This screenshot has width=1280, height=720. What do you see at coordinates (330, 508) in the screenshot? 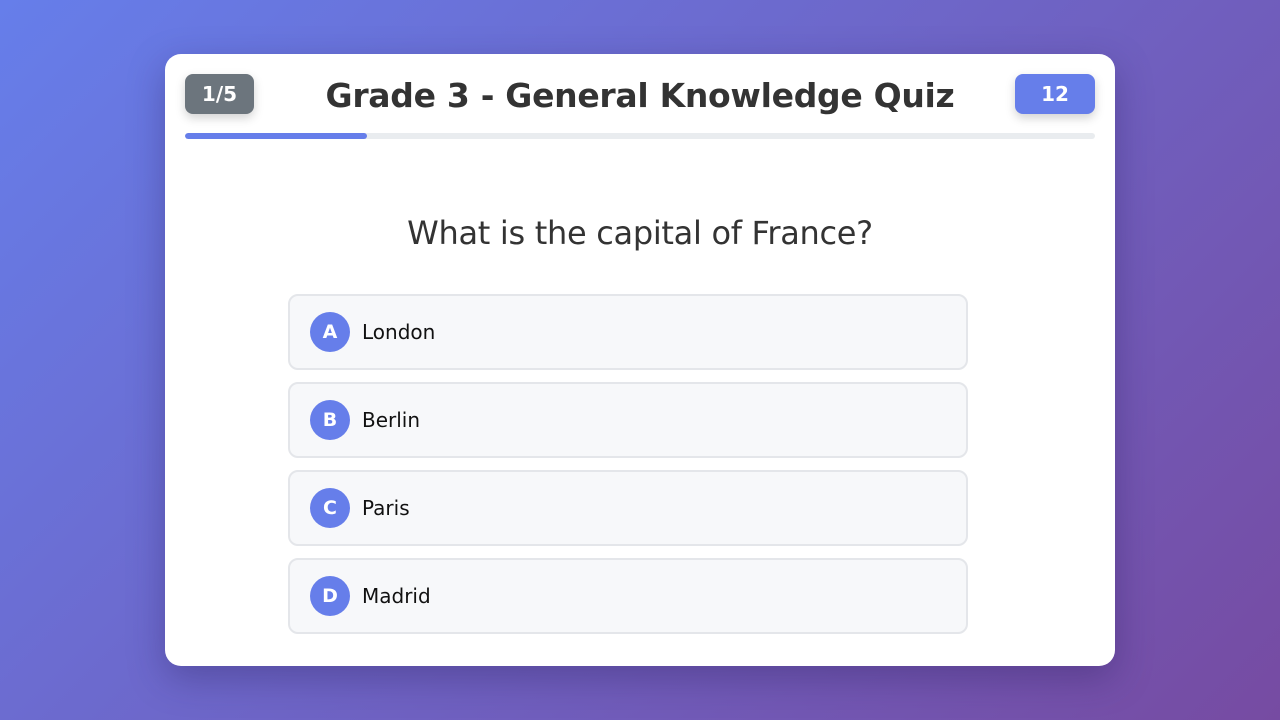
I see `option-letter-badge: C` at bounding box center [330, 508].